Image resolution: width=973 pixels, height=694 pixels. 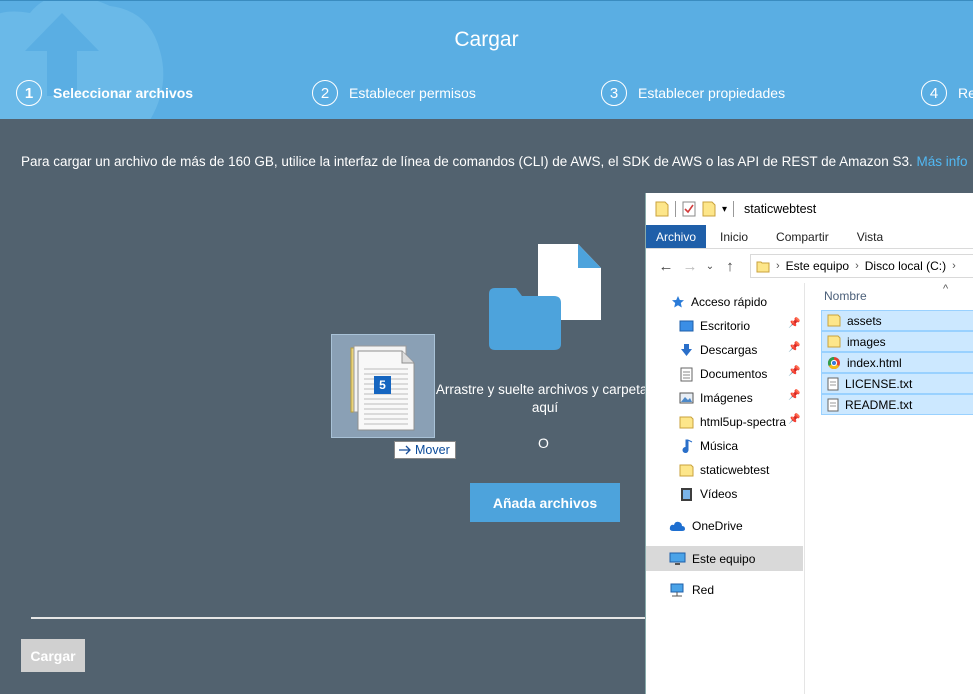 What do you see at coordinates (735, 470) in the screenshot?
I see `nav-label: staticwebtest` at bounding box center [735, 470].